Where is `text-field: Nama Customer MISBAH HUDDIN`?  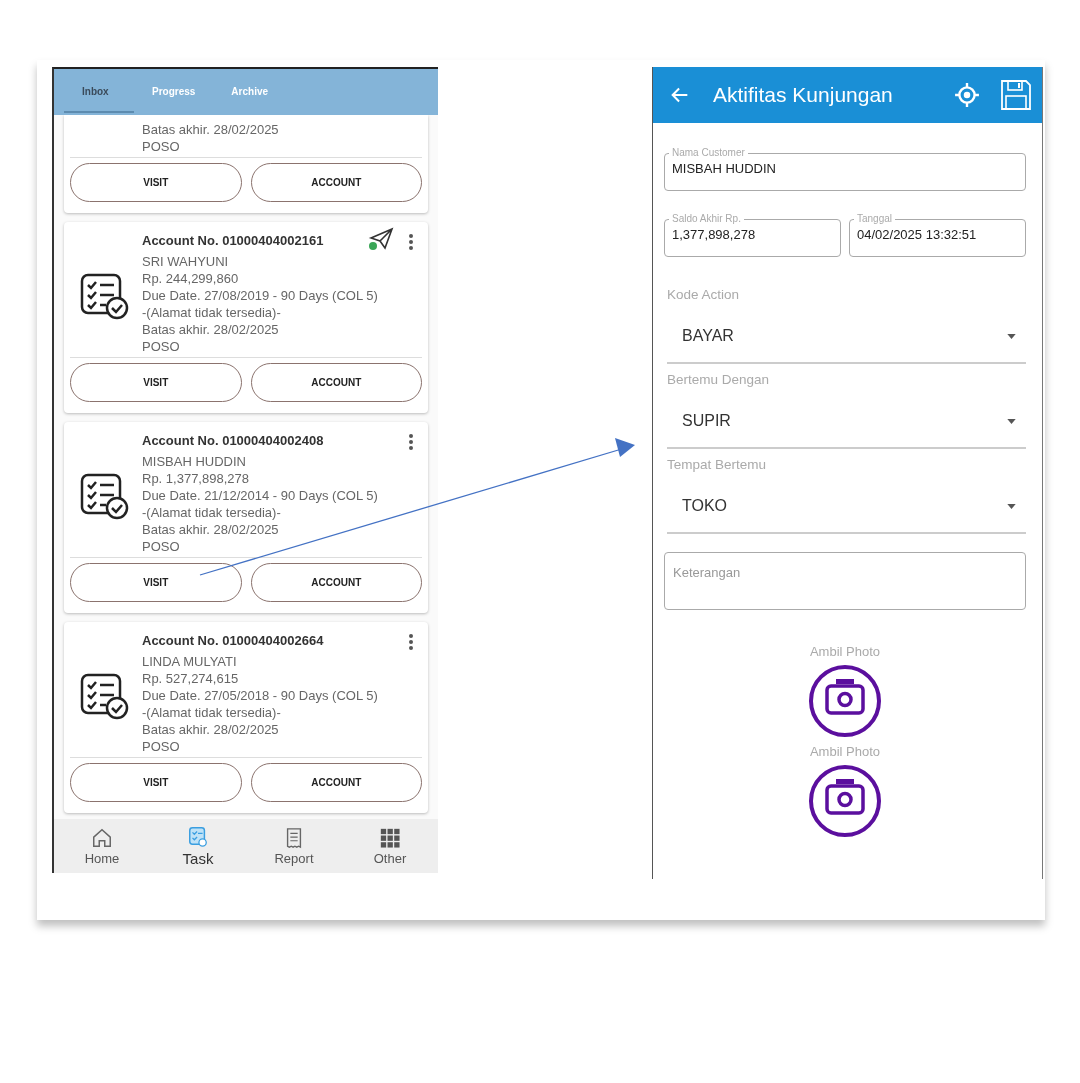
text-field: Nama Customer MISBAH HUDDIN is located at coordinates (845, 169).